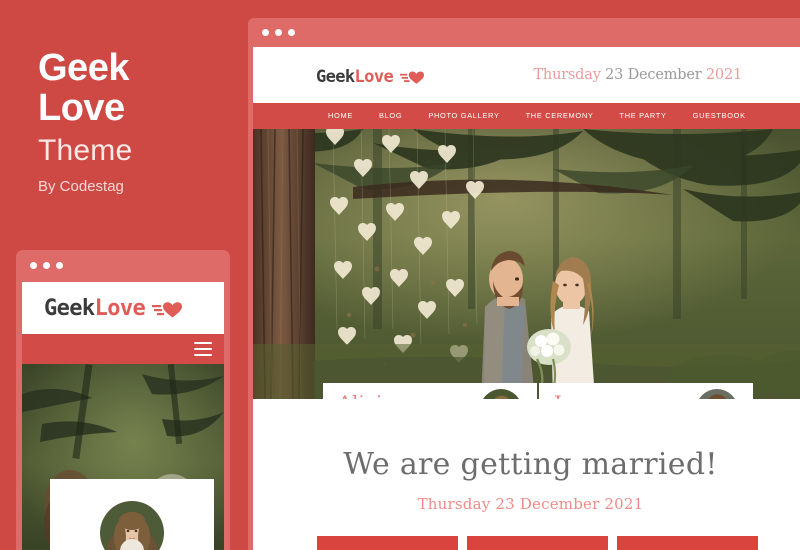 Image resolution: width=800 pixels, height=550 pixels. What do you see at coordinates (538, 391) in the screenshot?
I see `couple-cards: Alicia Delaware` at bounding box center [538, 391].